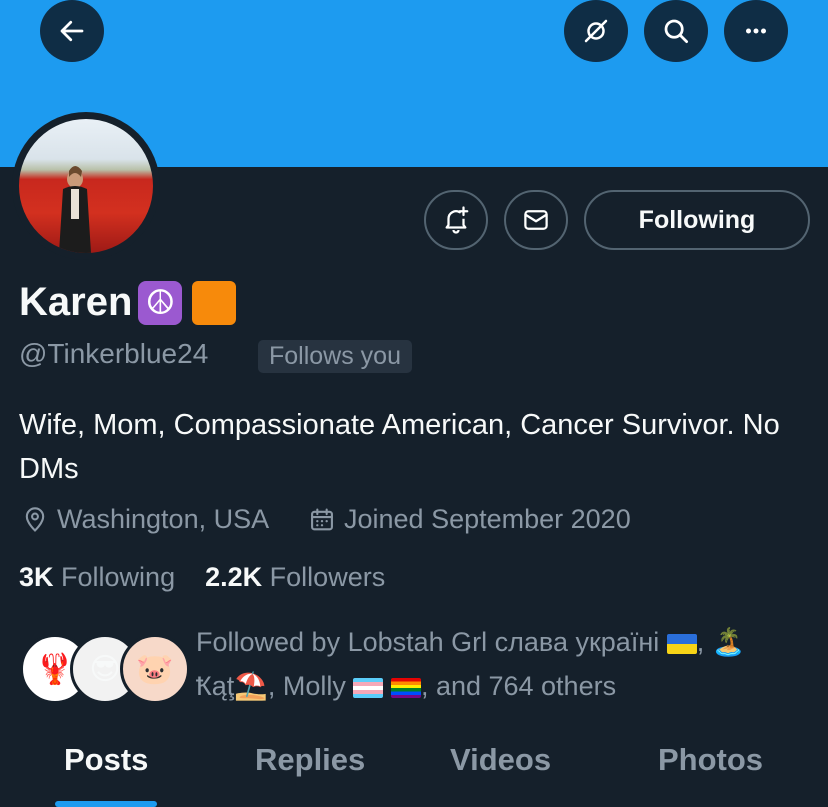  What do you see at coordinates (106, 760) in the screenshot?
I see `tab-posts: Posts` at bounding box center [106, 760].